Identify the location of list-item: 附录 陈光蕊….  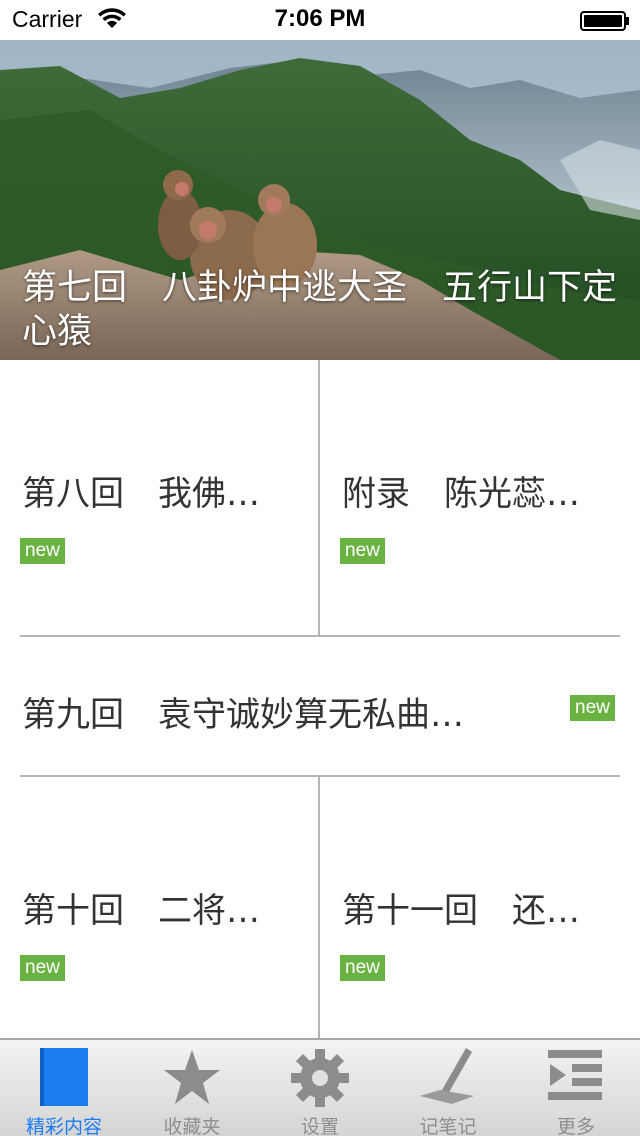
(480, 498).